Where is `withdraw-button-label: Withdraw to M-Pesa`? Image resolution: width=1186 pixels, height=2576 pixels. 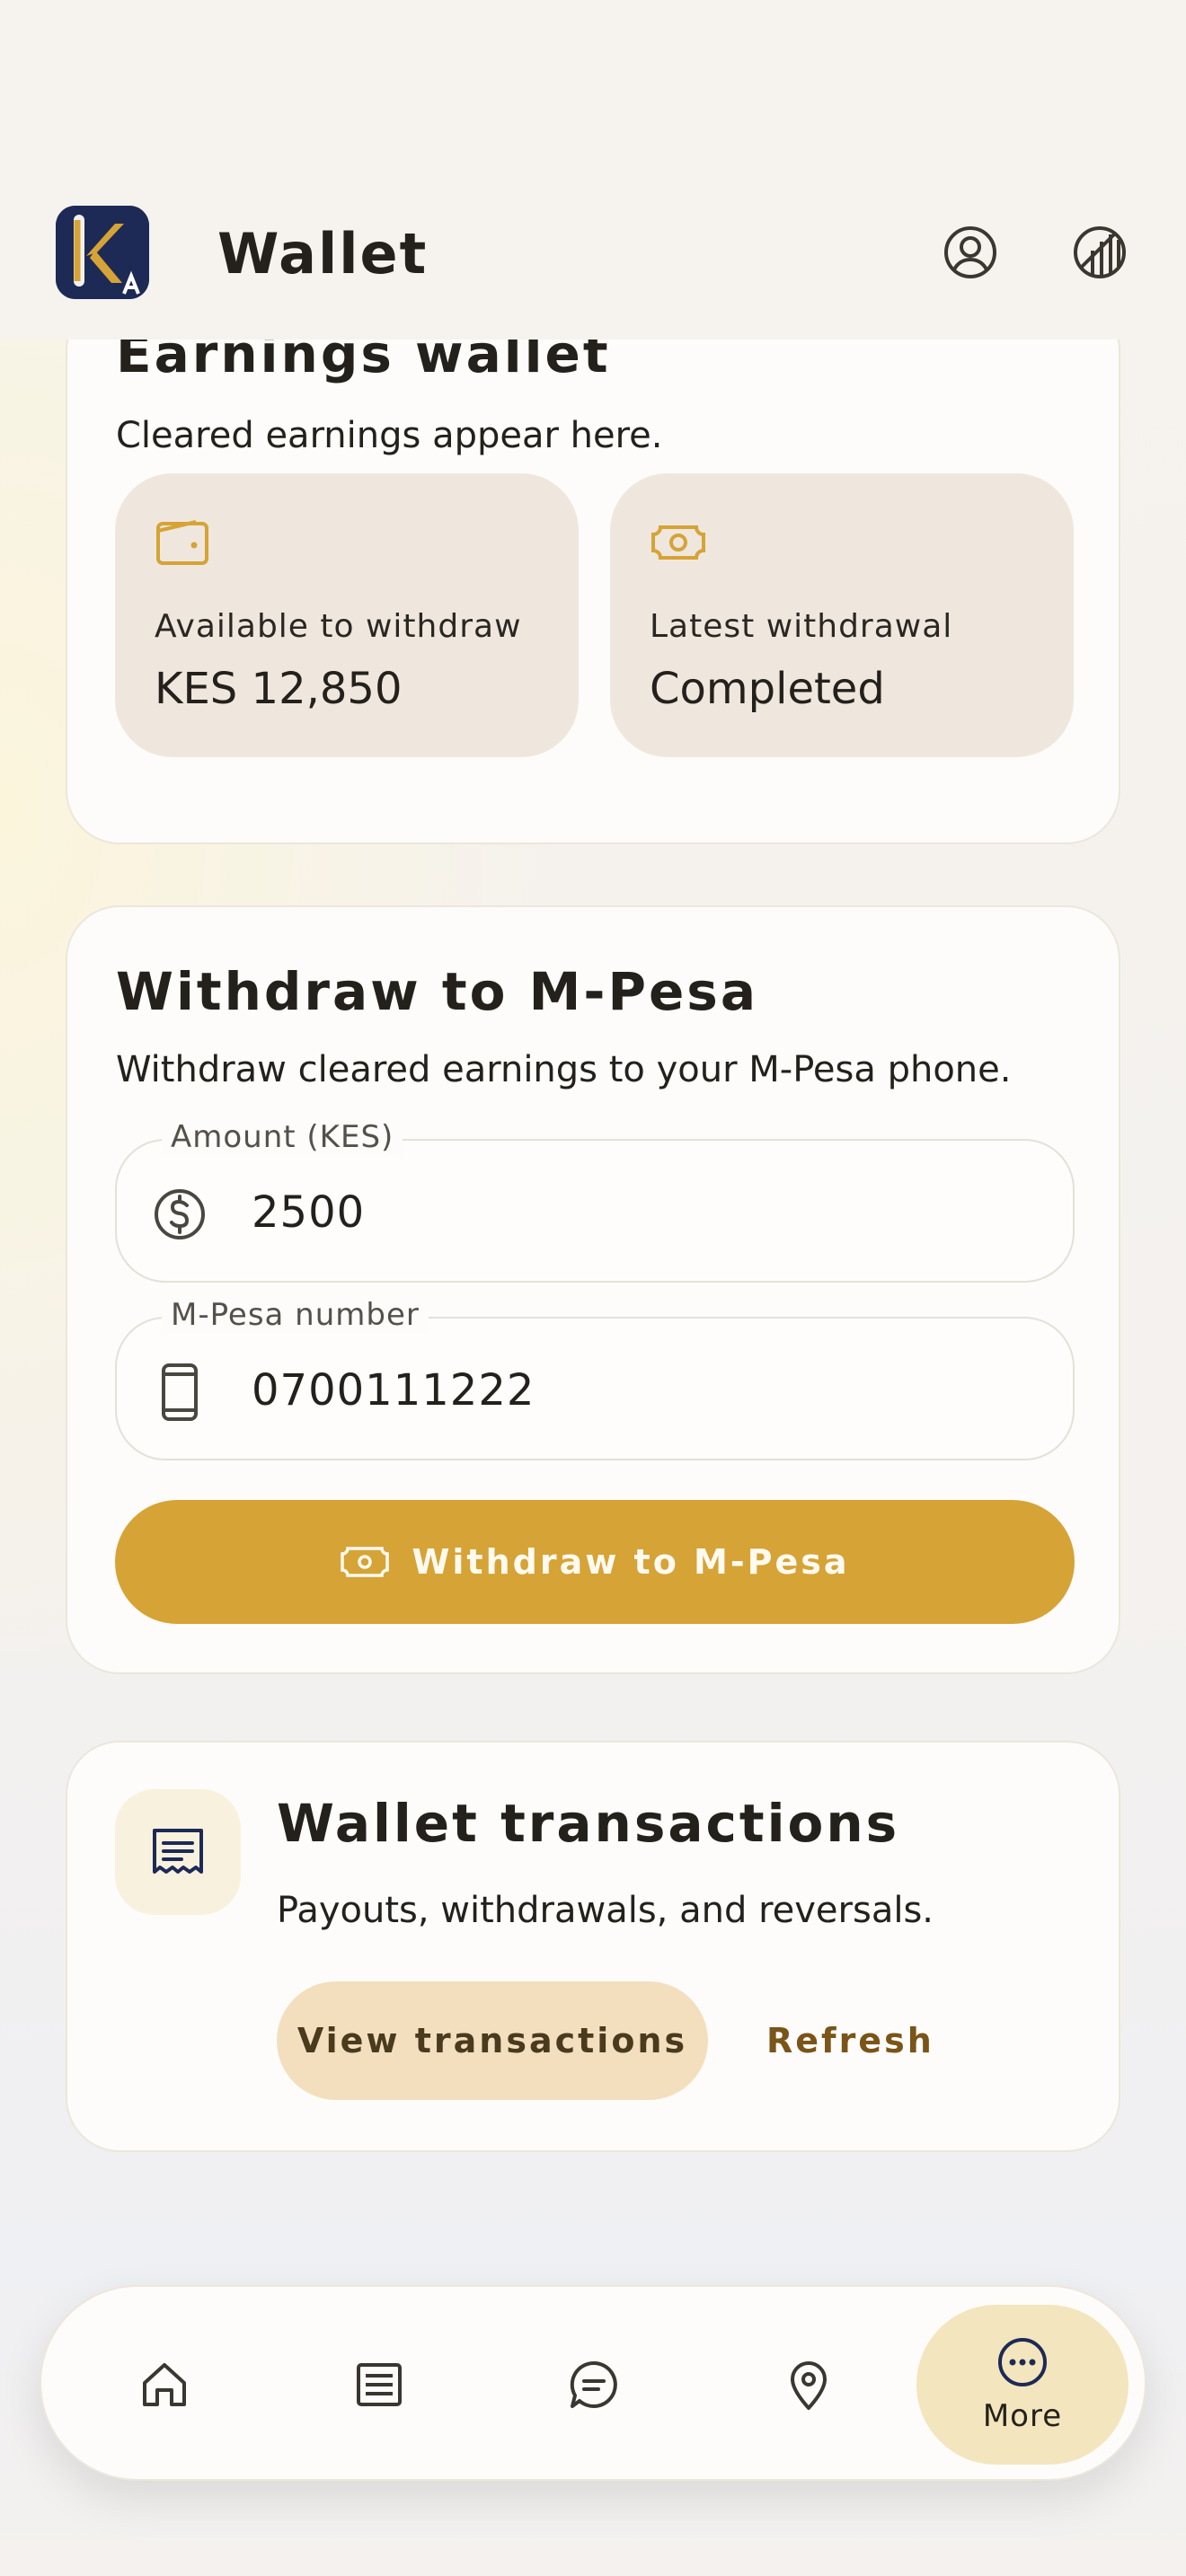
withdraw-button-label: Withdraw to M-Pesa is located at coordinates (631, 1562).